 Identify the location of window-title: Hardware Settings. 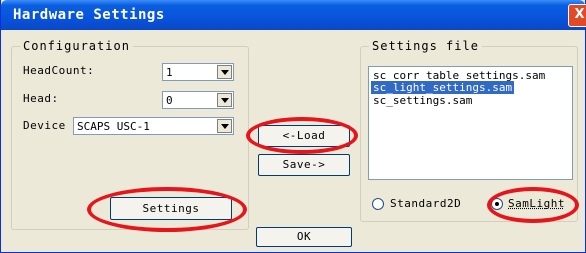
(89, 15).